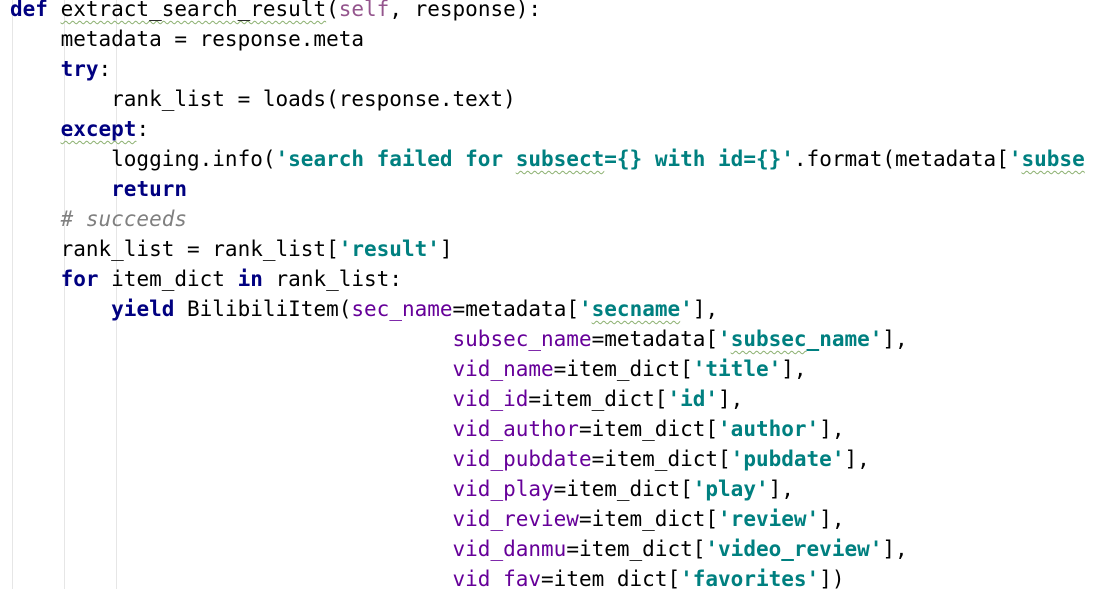 This screenshot has width=1117, height=589. Describe the element at coordinates (844, 339) in the screenshot. I see `code-token: _name'` at that location.